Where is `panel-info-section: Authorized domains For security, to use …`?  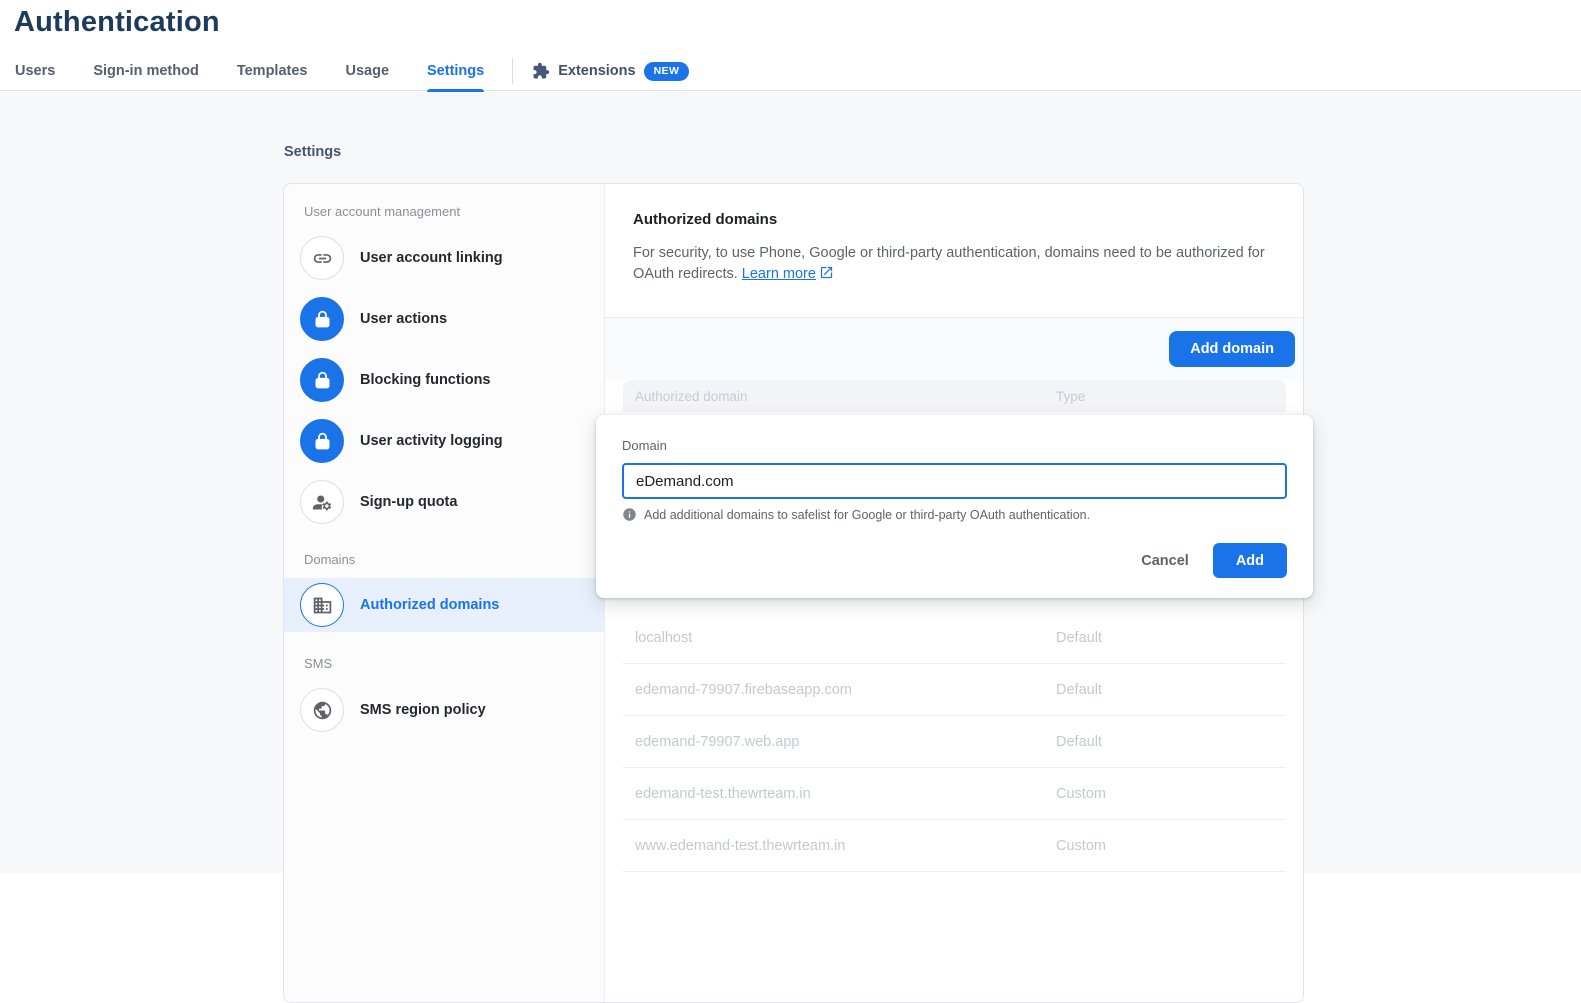 panel-info-section: Authorized domains For security, to use … is located at coordinates (954, 251).